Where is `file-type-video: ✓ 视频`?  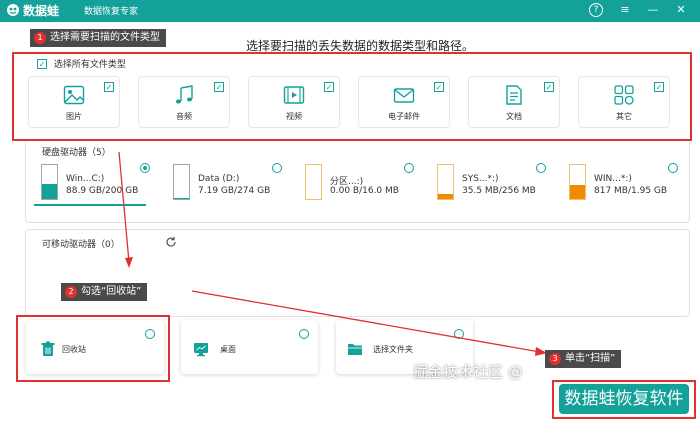 file-type-video: ✓ 视频 is located at coordinates (294, 102).